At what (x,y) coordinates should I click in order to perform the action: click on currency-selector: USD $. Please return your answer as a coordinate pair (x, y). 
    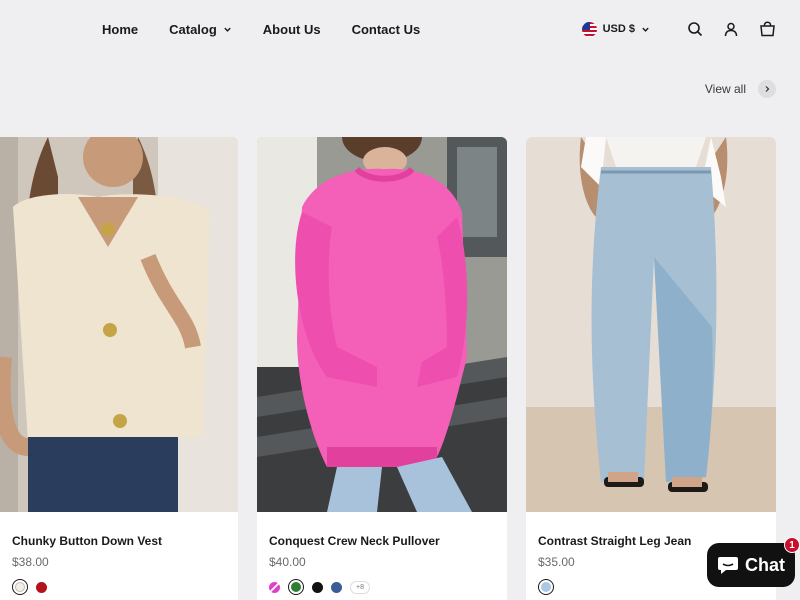
    Looking at the image, I should click on (615, 29).